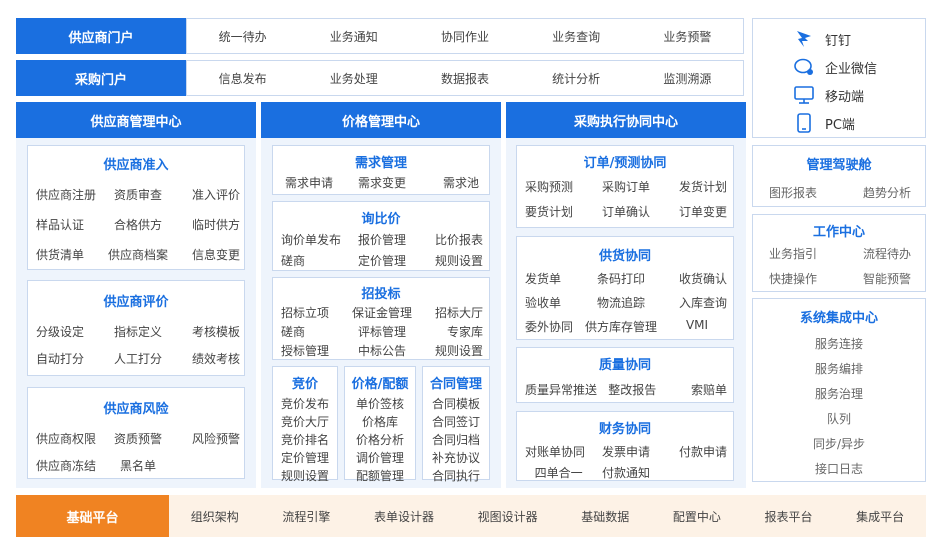 Image resolution: width=942 pixels, height=553 pixels. What do you see at coordinates (381, 350) in the screenshot?
I see `module-item: 中标公告` at bounding box center [381, 350].